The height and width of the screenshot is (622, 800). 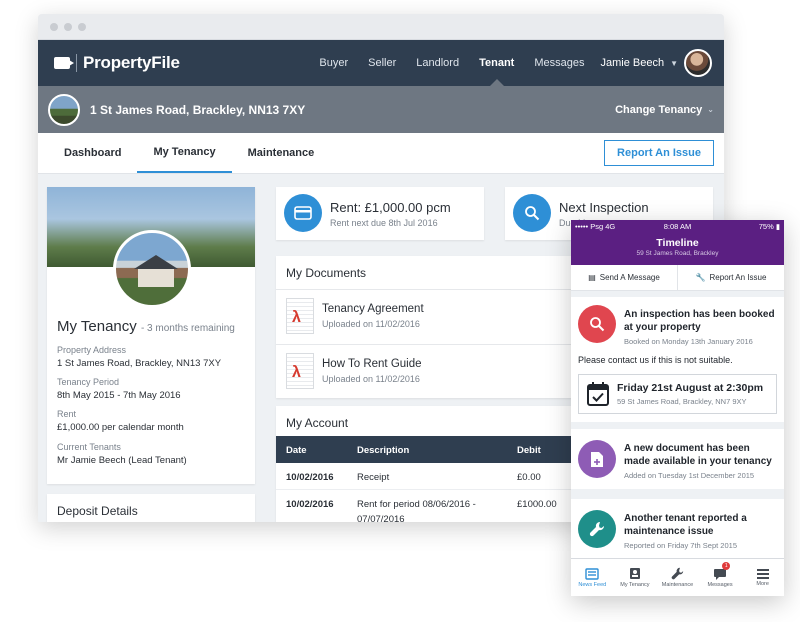 I want to click on status-bar: ••••• Psg 4G 8:08 AM 75% ▮, so click(x=677, y=226).